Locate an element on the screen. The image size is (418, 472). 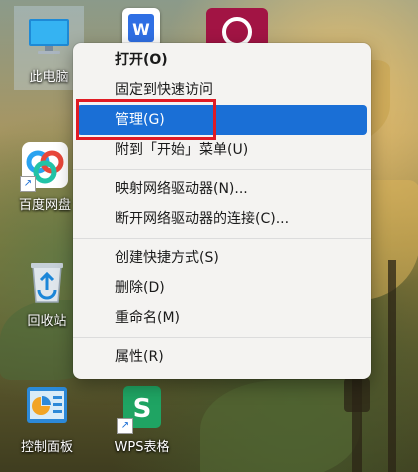
desktop-icon-label: WPS表格 is located at coordinates (142, 447).